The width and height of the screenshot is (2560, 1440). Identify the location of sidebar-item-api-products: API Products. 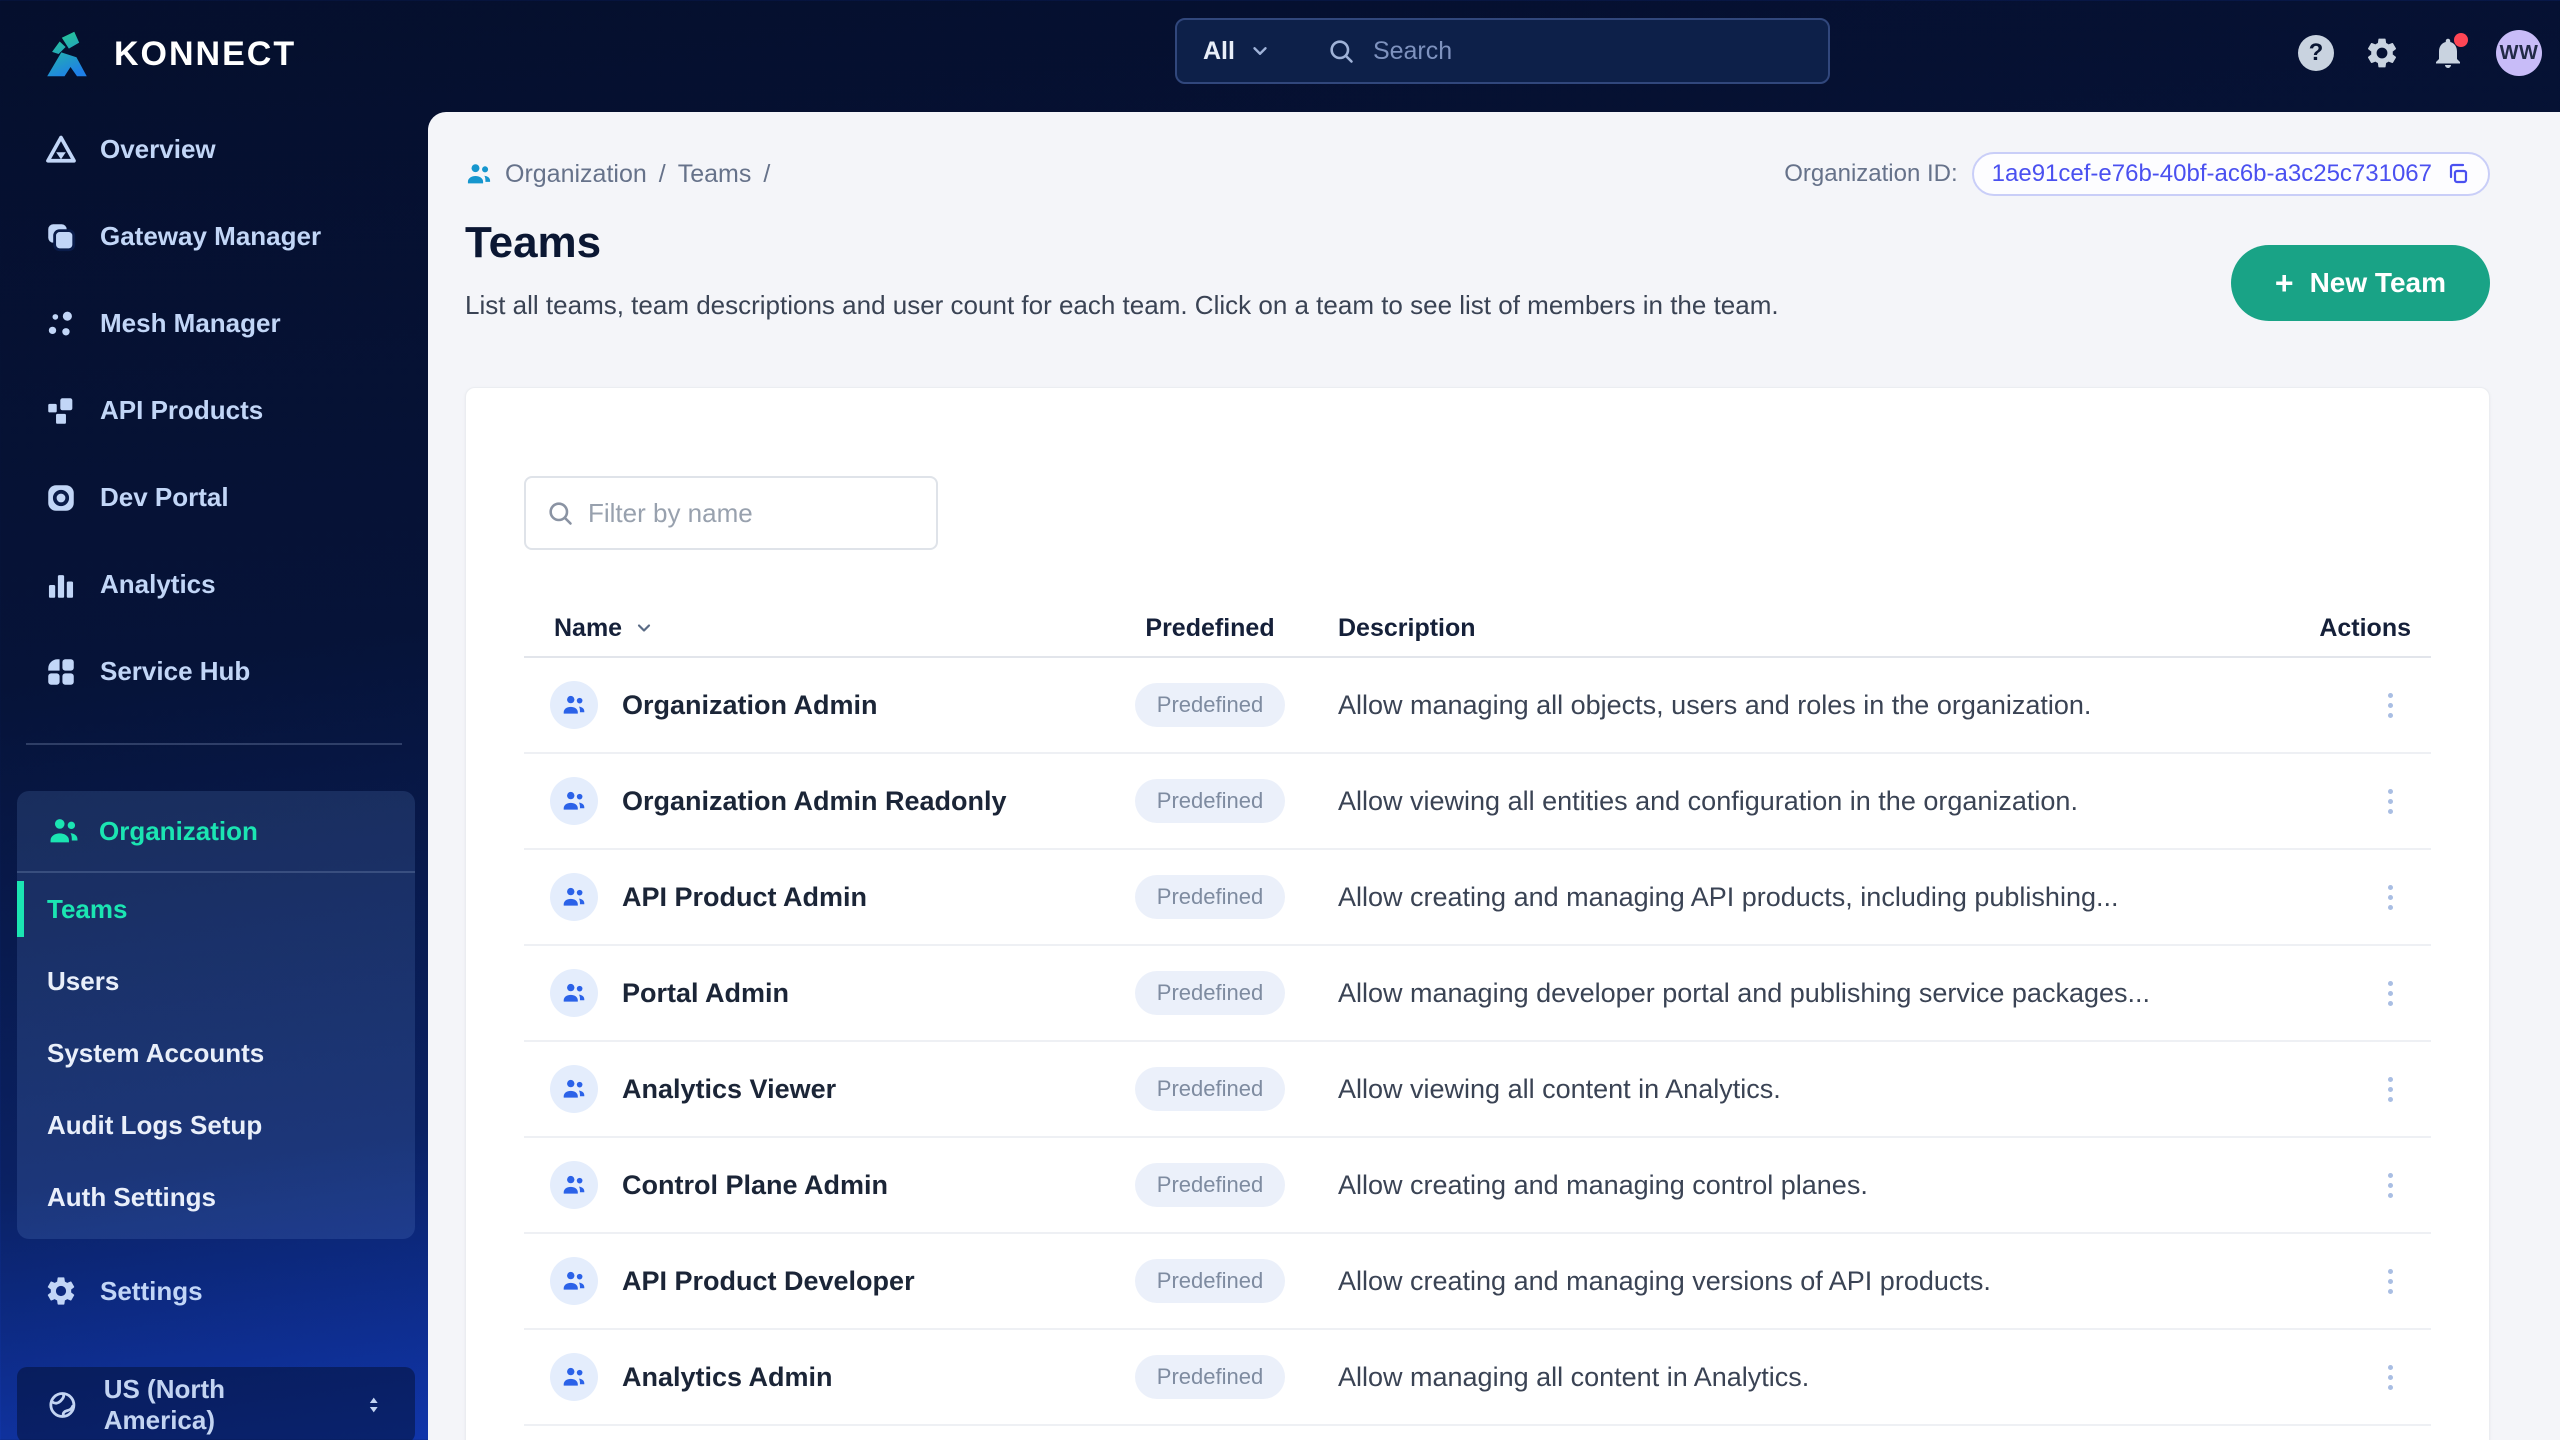
(214, 410).